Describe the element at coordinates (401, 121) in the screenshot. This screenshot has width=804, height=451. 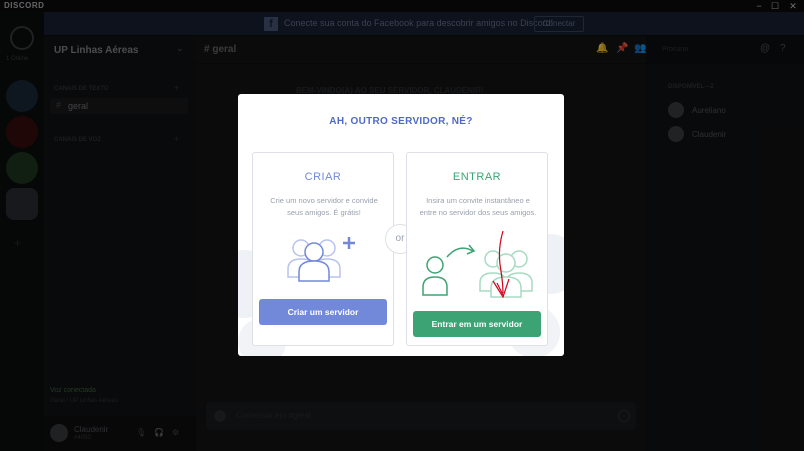
I see `modal-title: AH, OUTRO SERVIDOR, NÉ?` at that location.